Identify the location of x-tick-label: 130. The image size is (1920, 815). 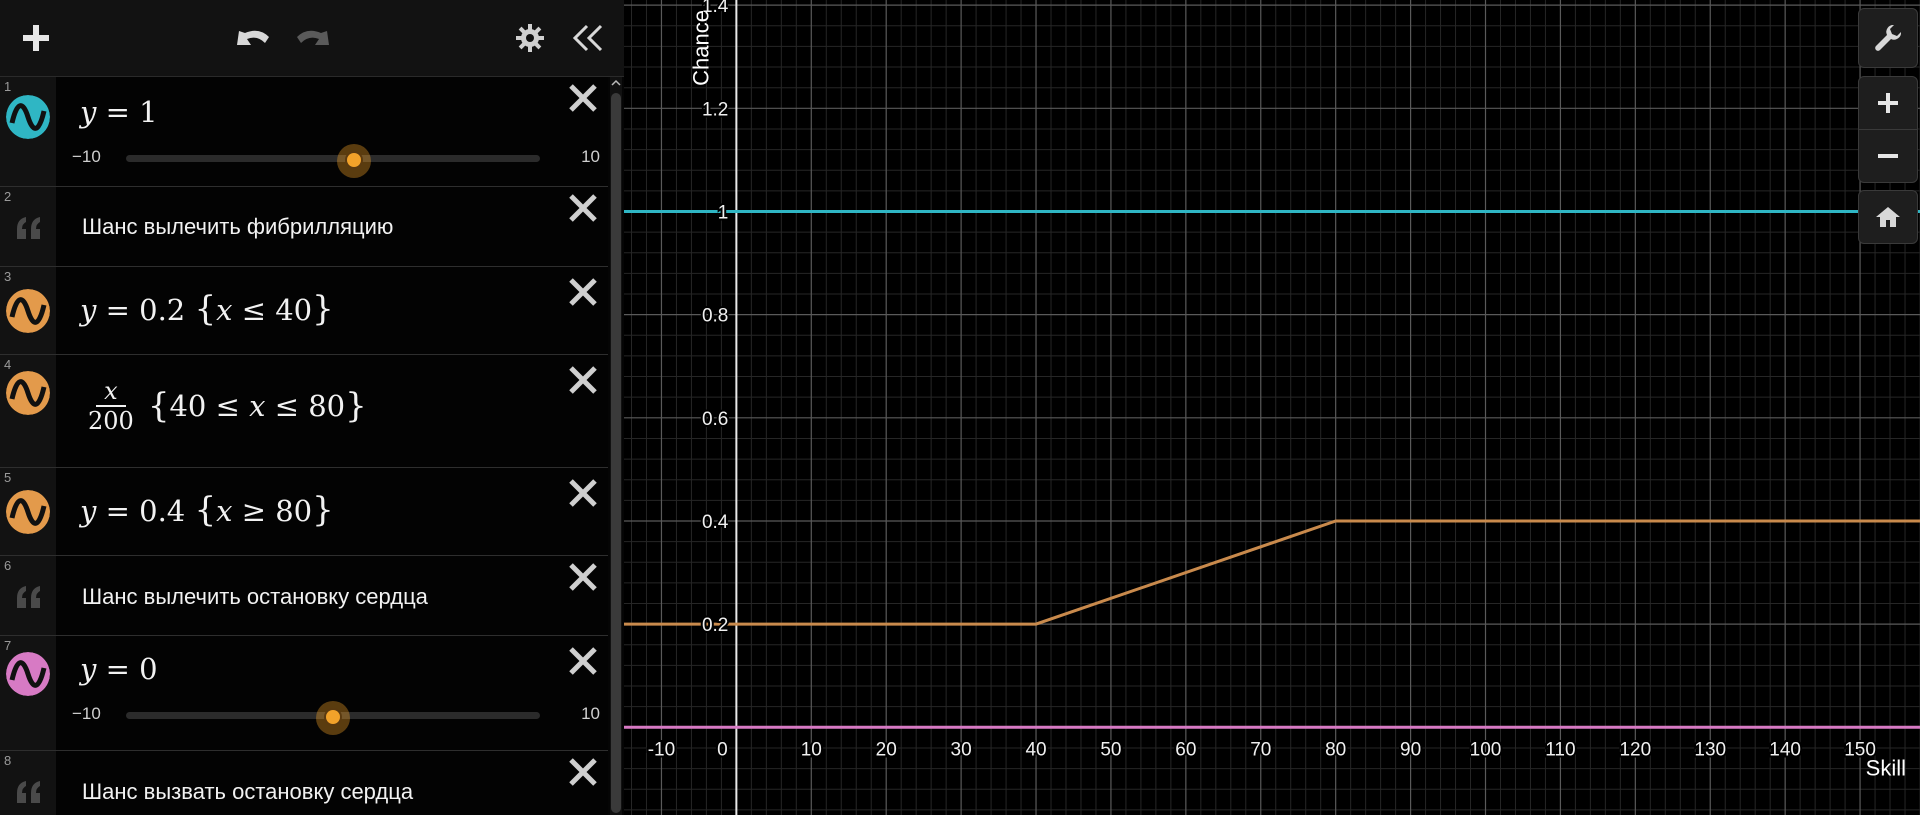
(1710, 749).